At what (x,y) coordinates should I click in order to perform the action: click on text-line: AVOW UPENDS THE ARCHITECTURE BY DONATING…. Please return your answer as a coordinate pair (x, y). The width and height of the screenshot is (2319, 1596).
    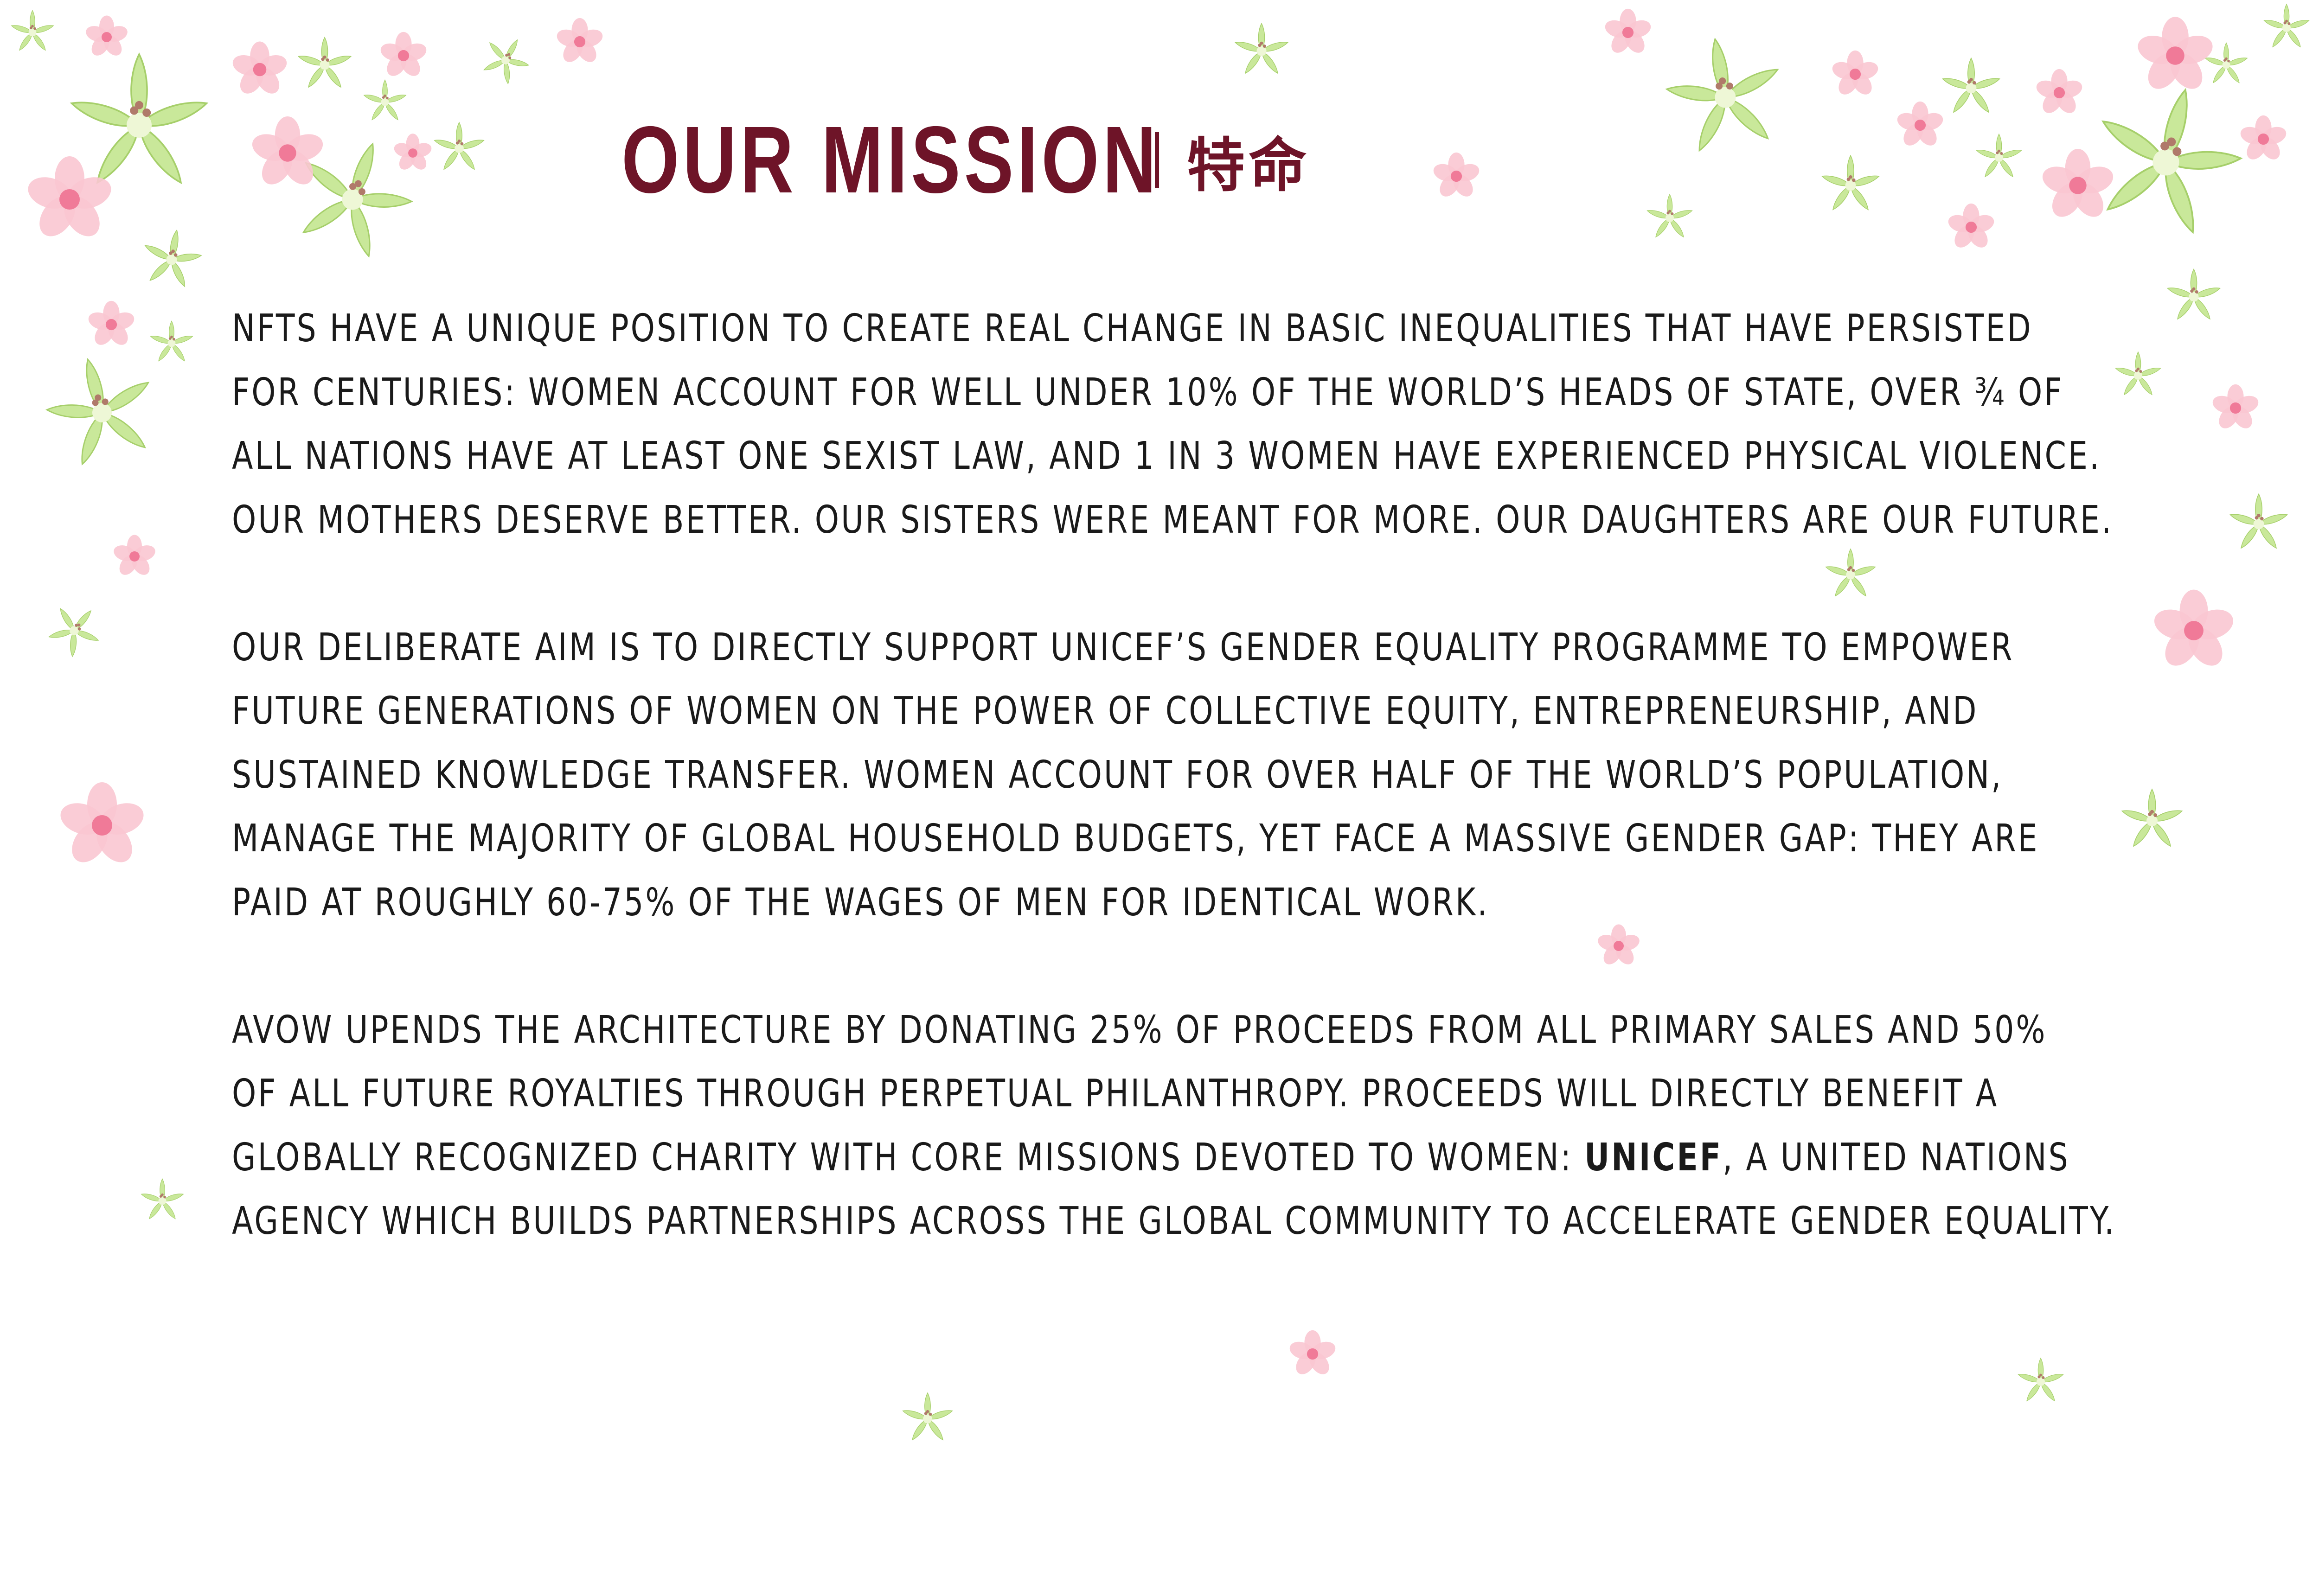
    Looking at the image, I should click on (1139, 1030).